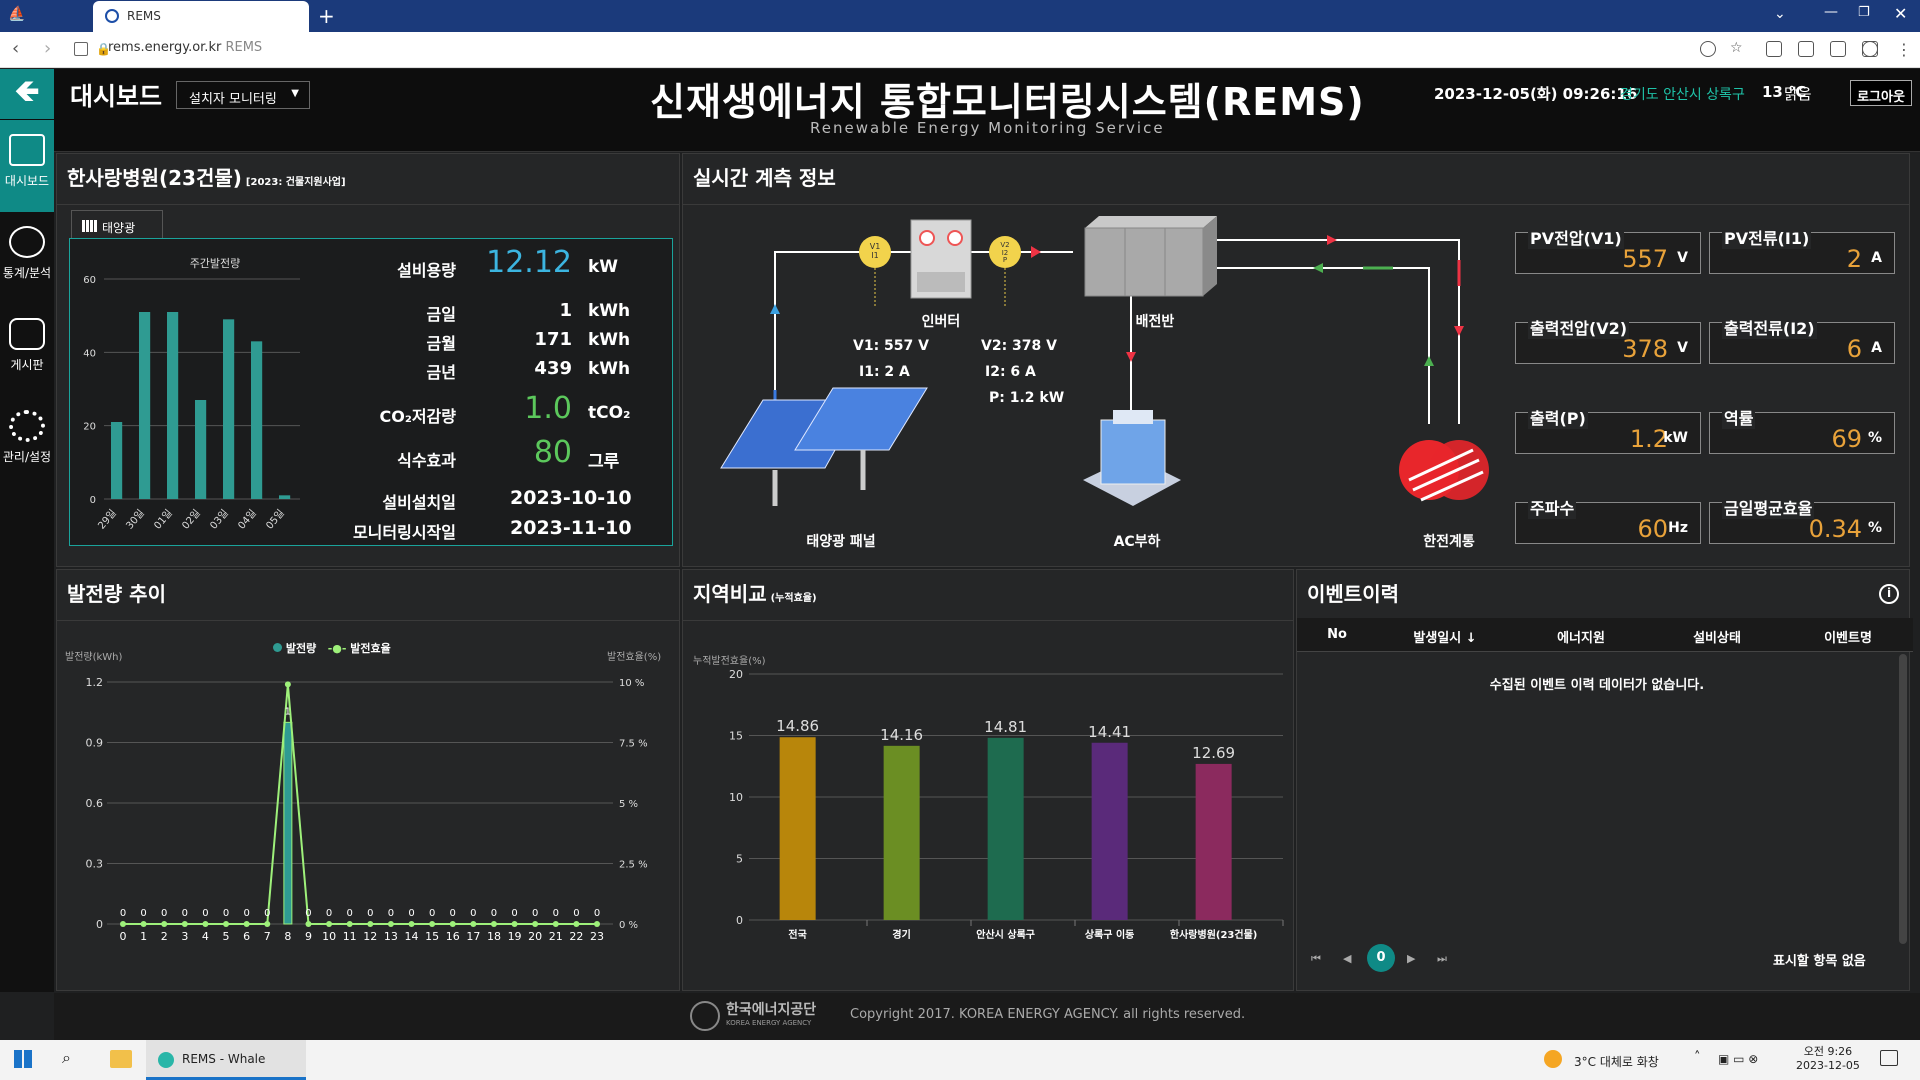 The height and width of the screenshot is (1080, 1920). What do you see at coordinates (1682, 348) in the screenshot?
I see `reading-unit: V` at bounding box center [1682, 348].